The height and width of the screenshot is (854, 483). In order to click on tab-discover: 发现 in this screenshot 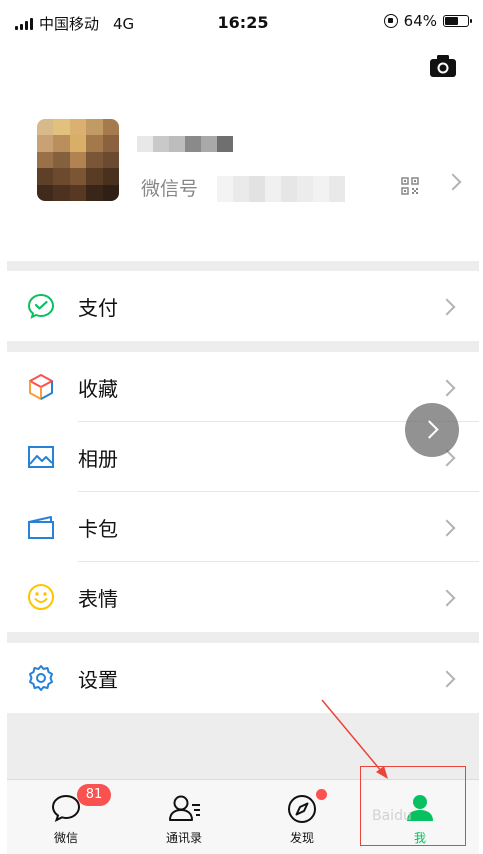, I will do `click(302, 817)`.